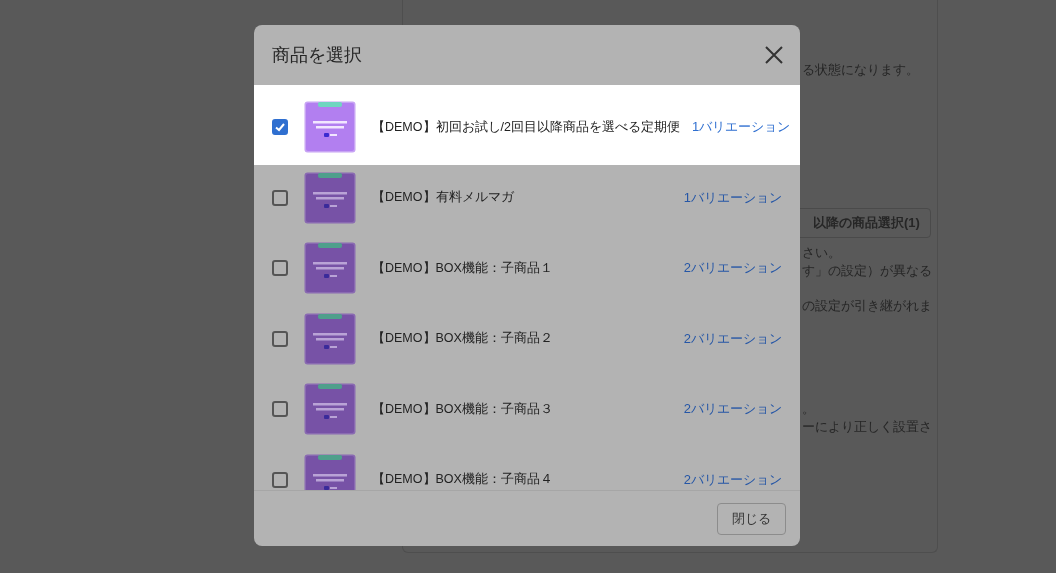 This screenshot has width=1056, height=573. I want to click on product-name: 【DEMO】BOX機能：子商品２, so click(463, 339).